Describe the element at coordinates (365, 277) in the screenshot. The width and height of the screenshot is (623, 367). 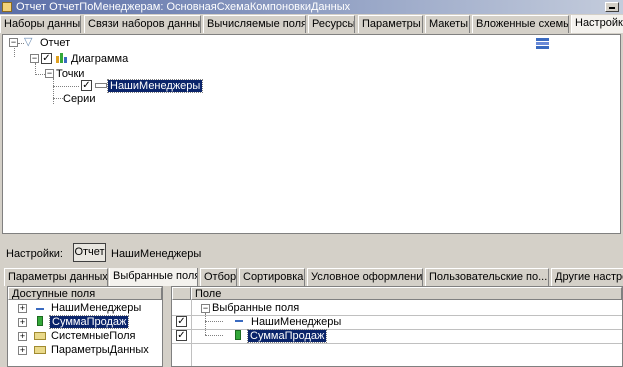
I see `tab-conditional-formatting: Условное оформление` at that location.